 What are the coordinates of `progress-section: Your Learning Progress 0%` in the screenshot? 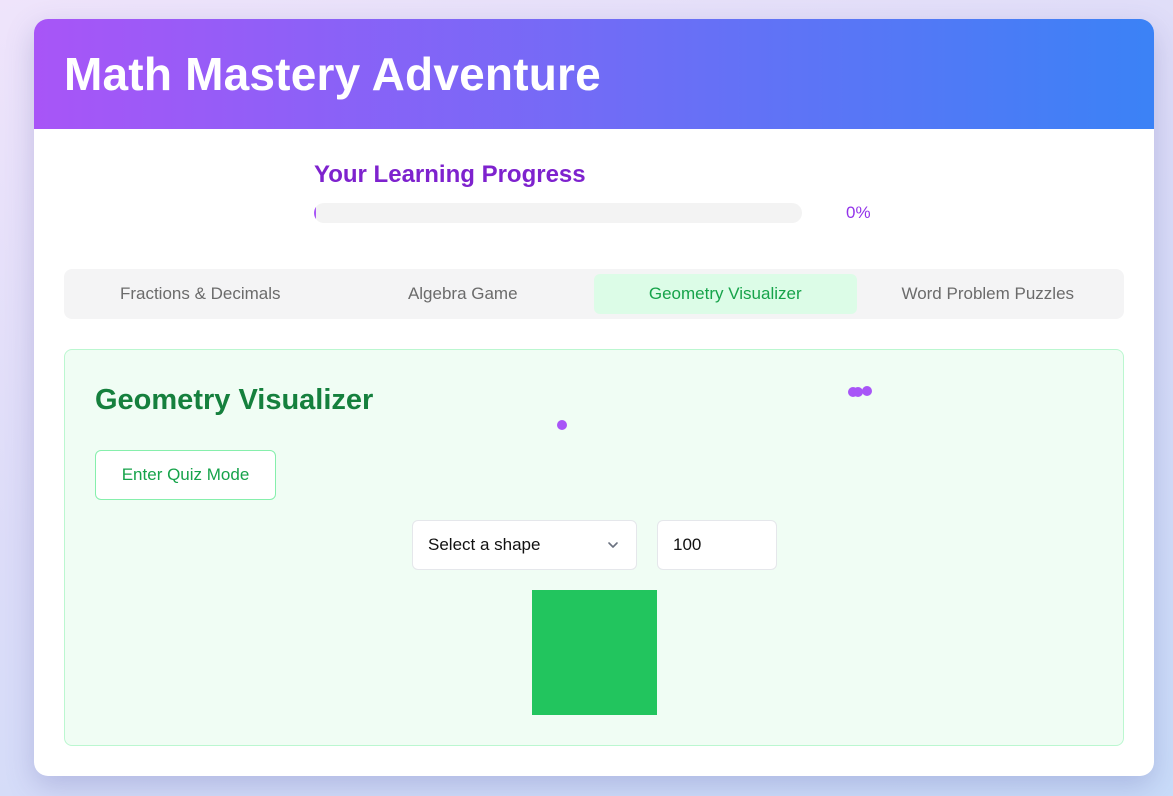 It's located at (614, 192).